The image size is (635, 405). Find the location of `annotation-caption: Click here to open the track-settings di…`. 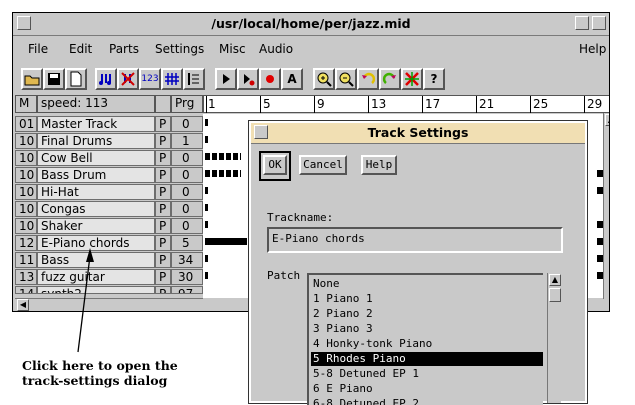

annotation-caption: Click here to open the track-settings di… is located at coordinates (100, 373).